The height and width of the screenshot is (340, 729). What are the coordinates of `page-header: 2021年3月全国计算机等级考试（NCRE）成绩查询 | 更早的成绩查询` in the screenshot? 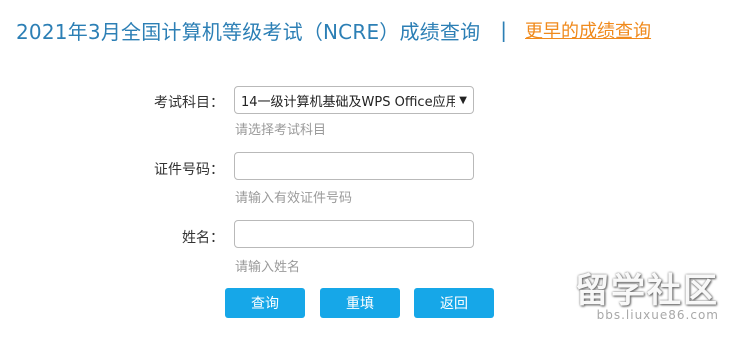 It's located at (333, 30).